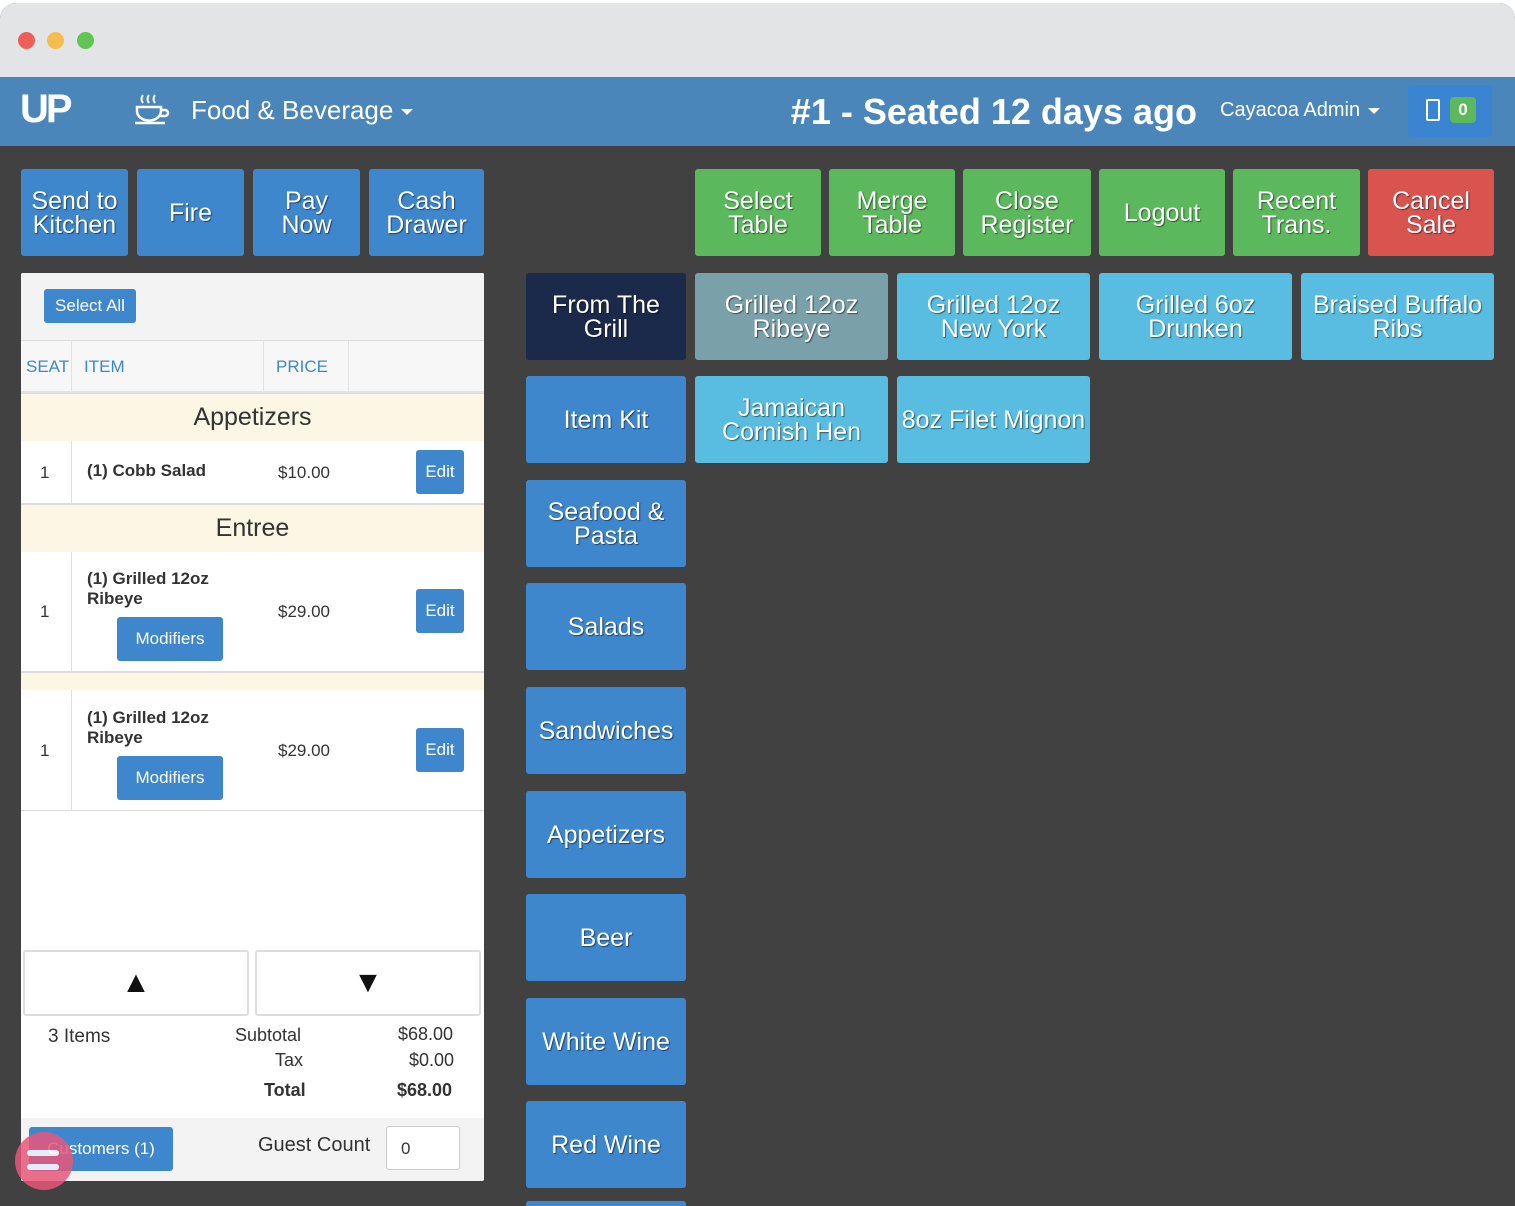 The width and height of the screenshot is (1515, 1206). I want to click on pay-now-button: Pay Now, so click(306, 212).